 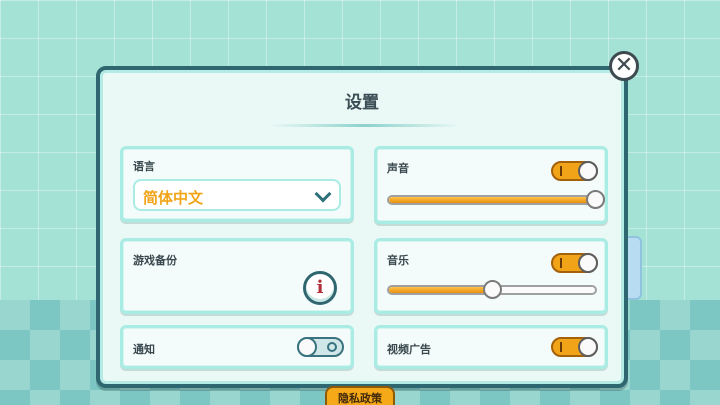 I want to click on music-toggle, so click(x=574, y=263).